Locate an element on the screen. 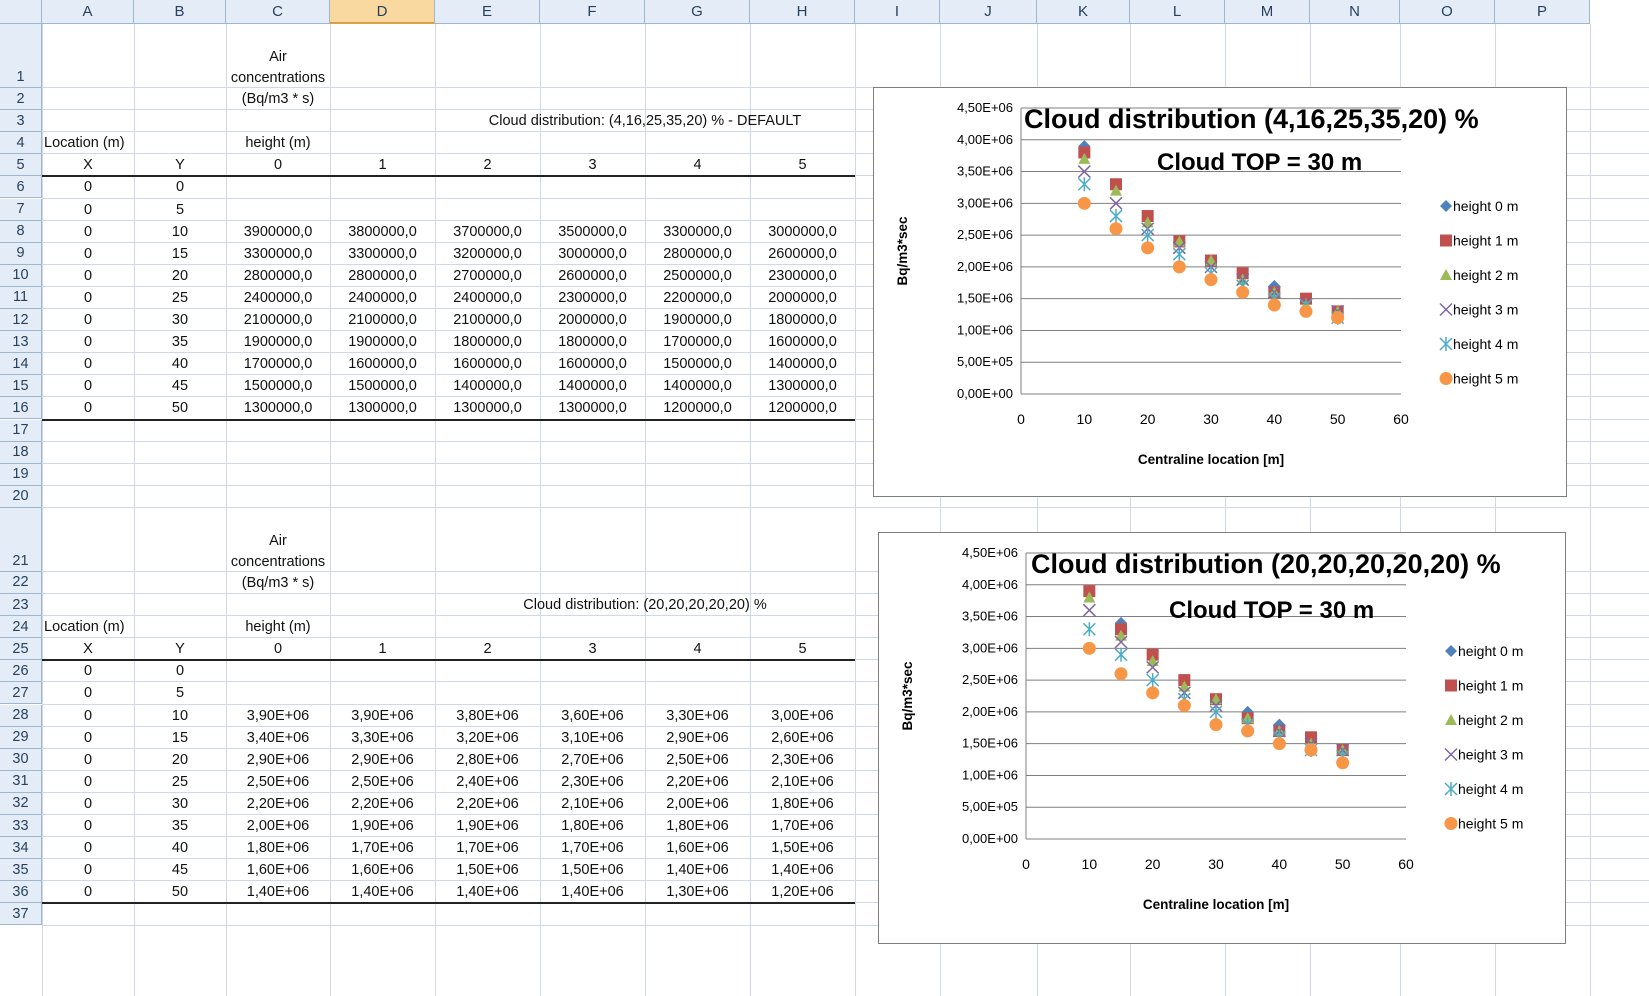 Image resolution: width=1649 pixels, height=996 pixels. column-header-F: F is located at coordinates (592, 12).